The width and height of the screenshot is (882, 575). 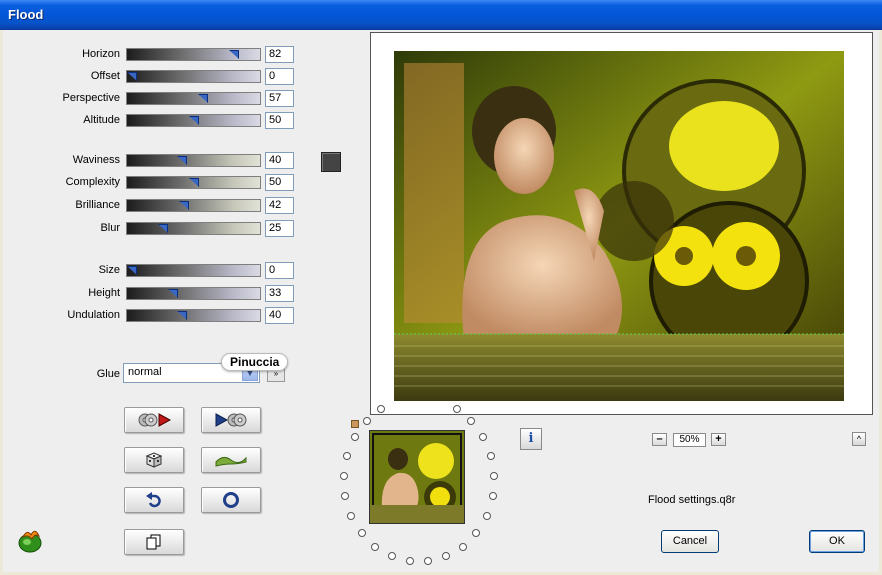 I want to click on copy-icon, so click(x=153, y=542).